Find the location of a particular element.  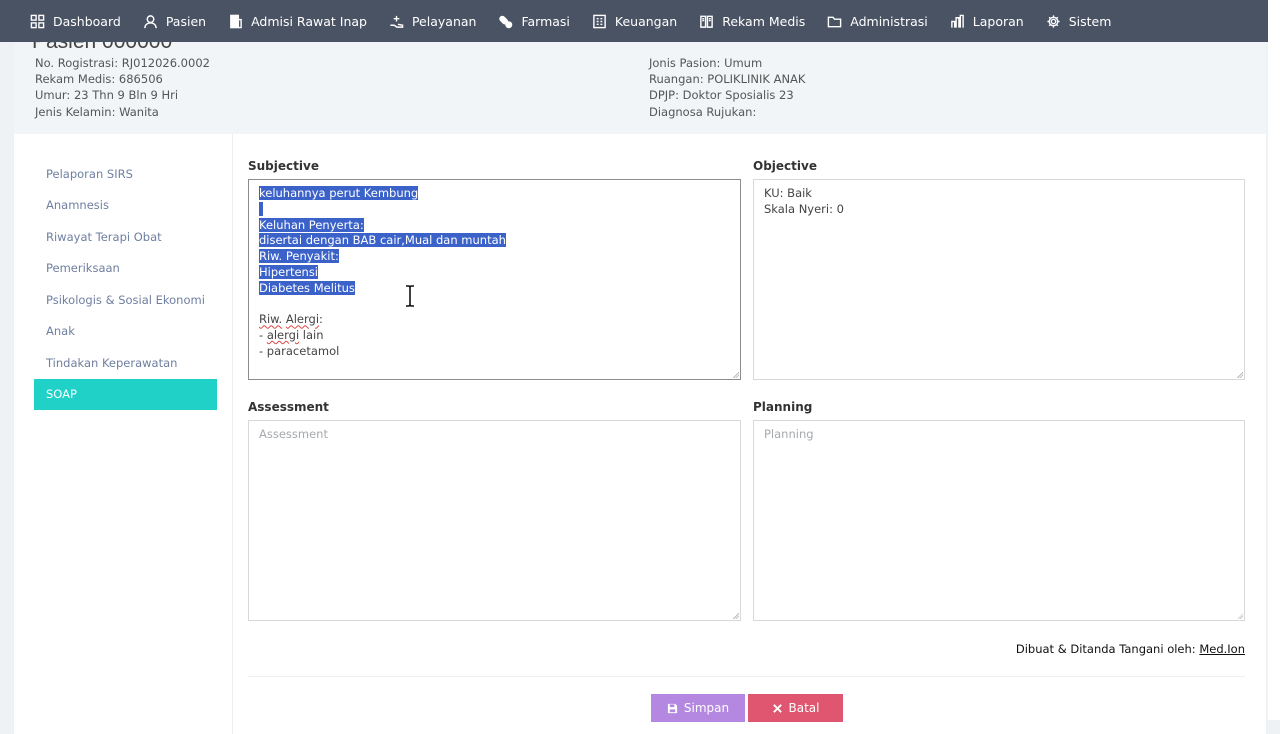

assessment-placeholder: Assessment is located at coordinates (293, 434).